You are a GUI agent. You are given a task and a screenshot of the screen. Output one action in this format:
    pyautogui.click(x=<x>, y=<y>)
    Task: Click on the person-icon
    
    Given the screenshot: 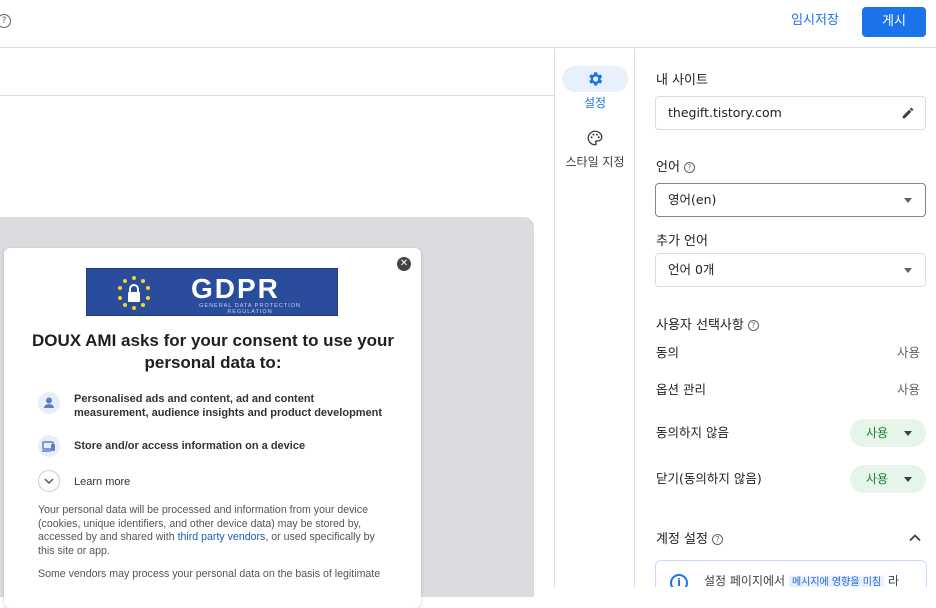 What is the action you would take?
    pyautogui.click(x=49, y=403)
    